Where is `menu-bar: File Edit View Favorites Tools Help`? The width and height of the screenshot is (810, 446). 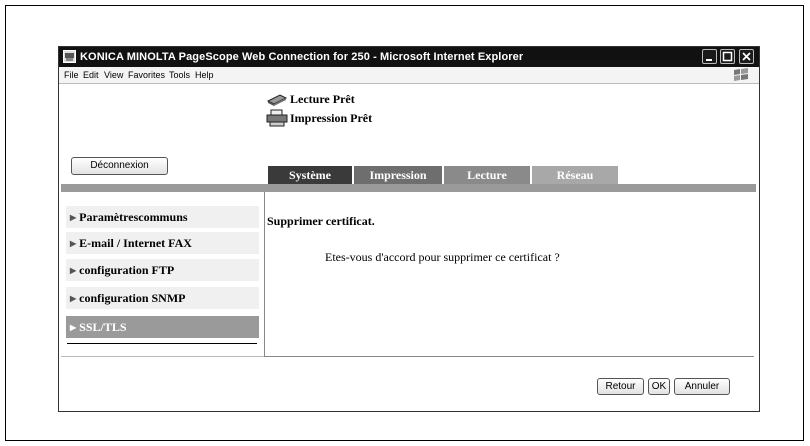 menu-bar: File Edit View Favorites Tools Help is located at coordinates (409, 75).